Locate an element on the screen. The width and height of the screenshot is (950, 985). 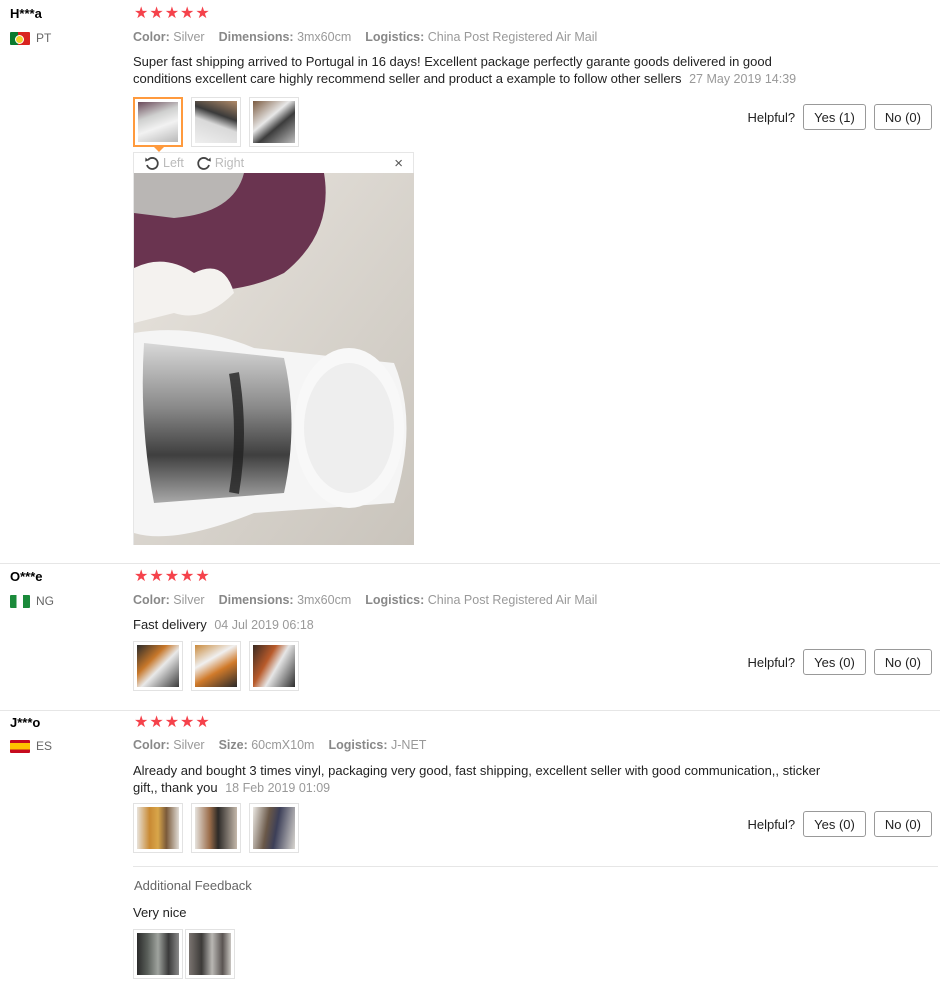
country: PT is located at coordinates (30, 38).